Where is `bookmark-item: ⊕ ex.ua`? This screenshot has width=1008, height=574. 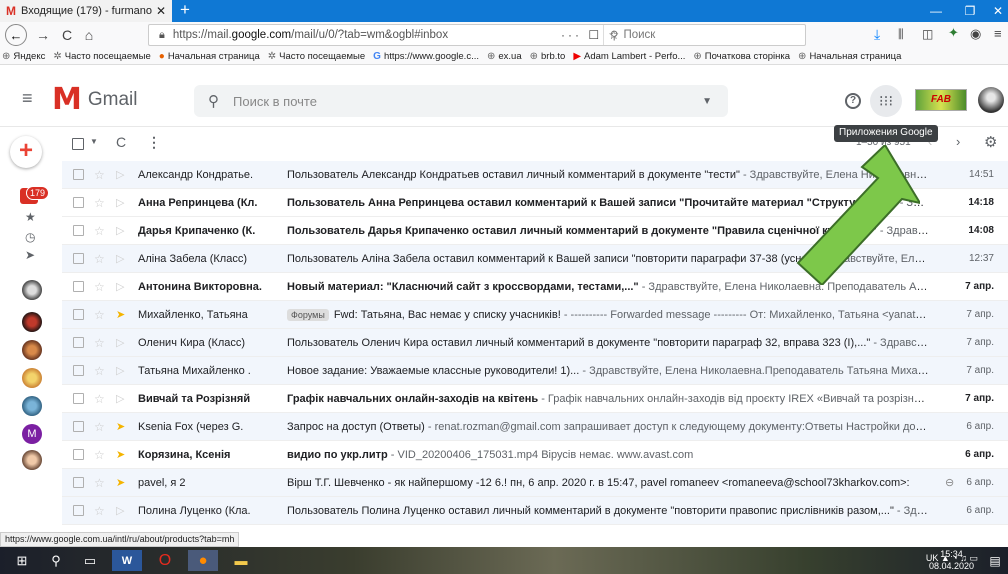
bookmark-item: ⊕ ex.ua is located at coordinates (504, 56).